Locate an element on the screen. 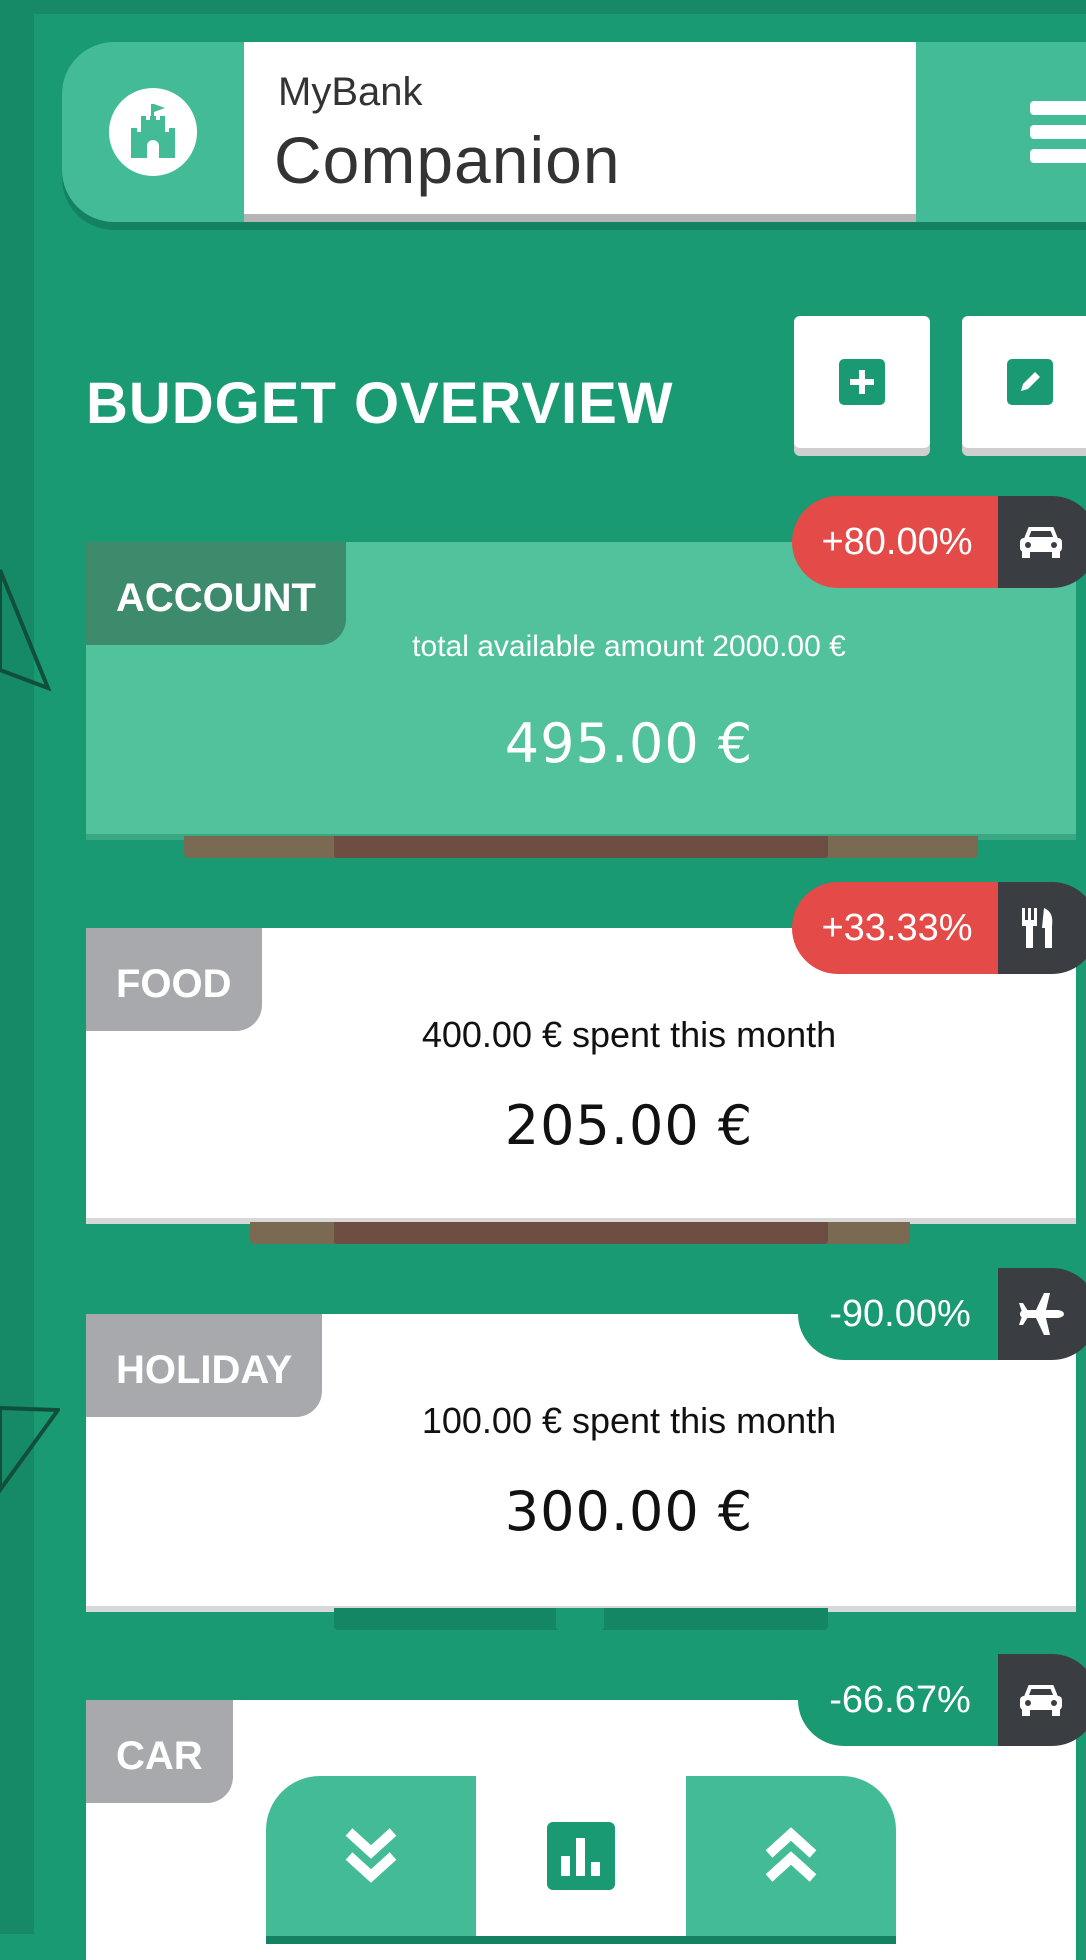 Image resolution: width=1086 pixels, height=1960 pixels. card-subtitle: 100.00 € spent this month is located at coordinates (629, 1420).